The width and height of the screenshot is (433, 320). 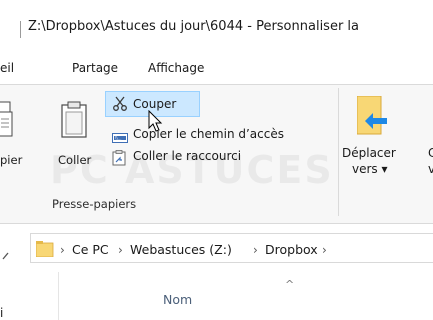 What do you see at coordinates (95, 68) in the screenshot?
I see `tab-partage: Partage` at bounding box center [95, 68].